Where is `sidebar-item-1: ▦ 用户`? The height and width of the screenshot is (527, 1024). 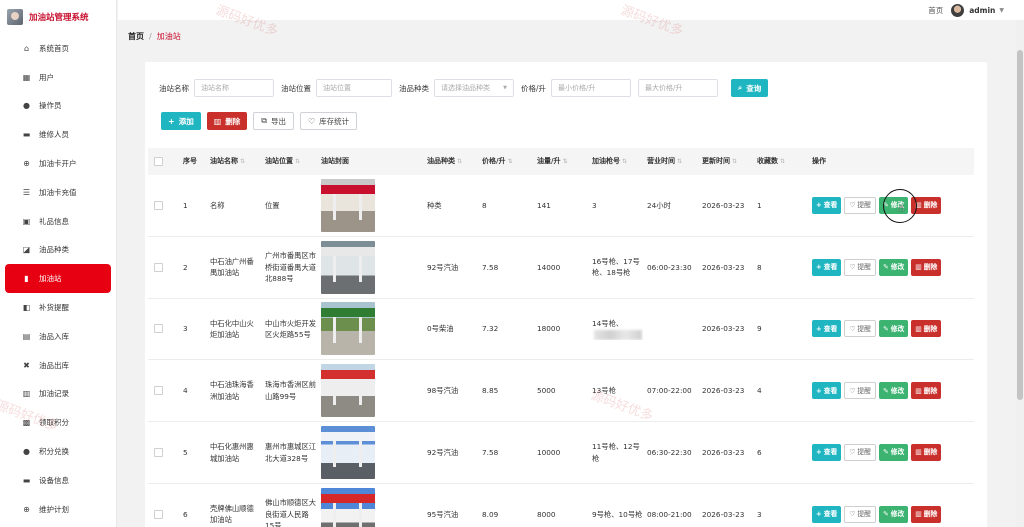 sidebar-item-1: ▦ 用户 is located at coordinates (58, 77).